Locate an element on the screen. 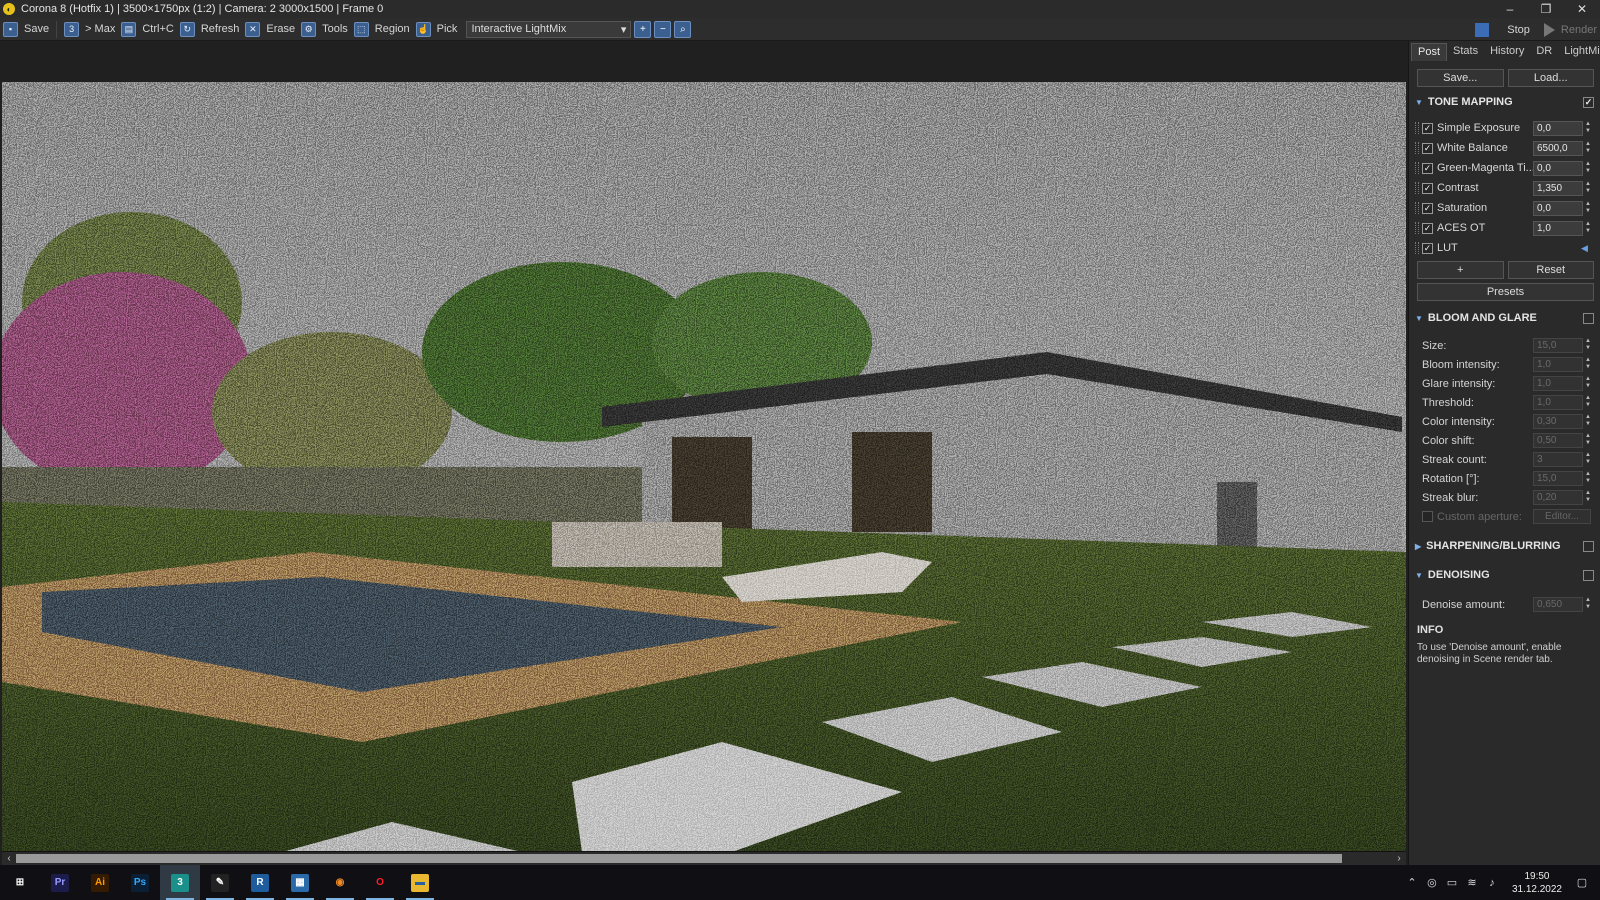 The image size is (1600, 900). taskbar-windows-start: ⊞ is located at coordinates (20, 882).